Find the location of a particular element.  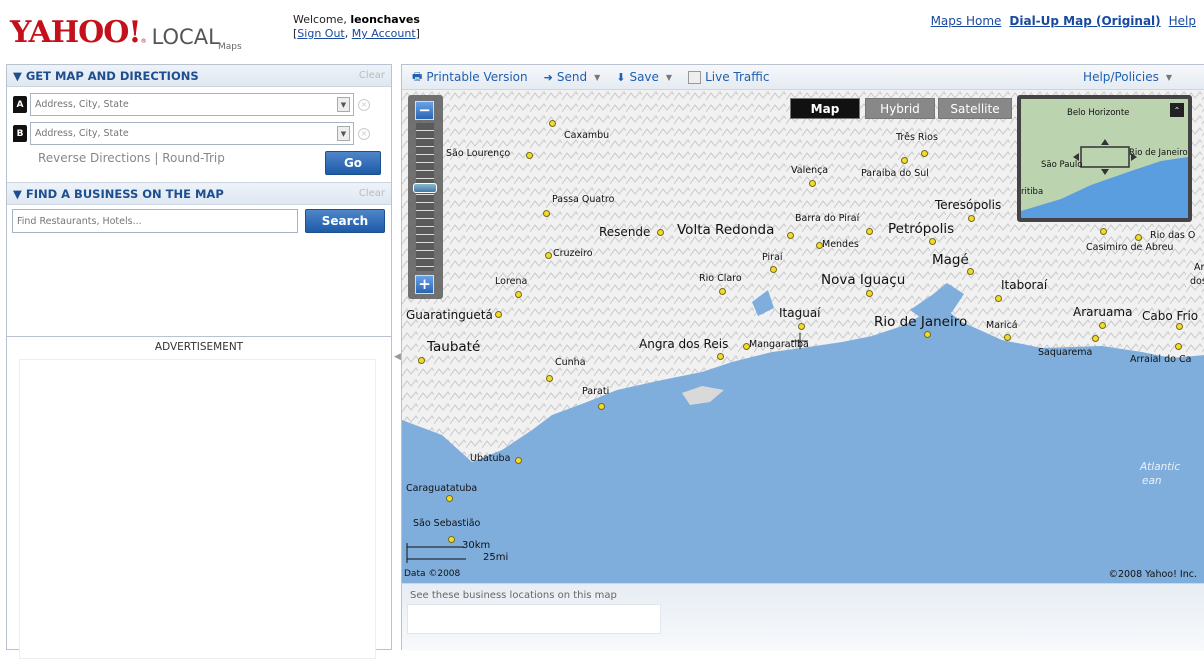

map-place-label: Araruama is located at coordinates (1102, 312).